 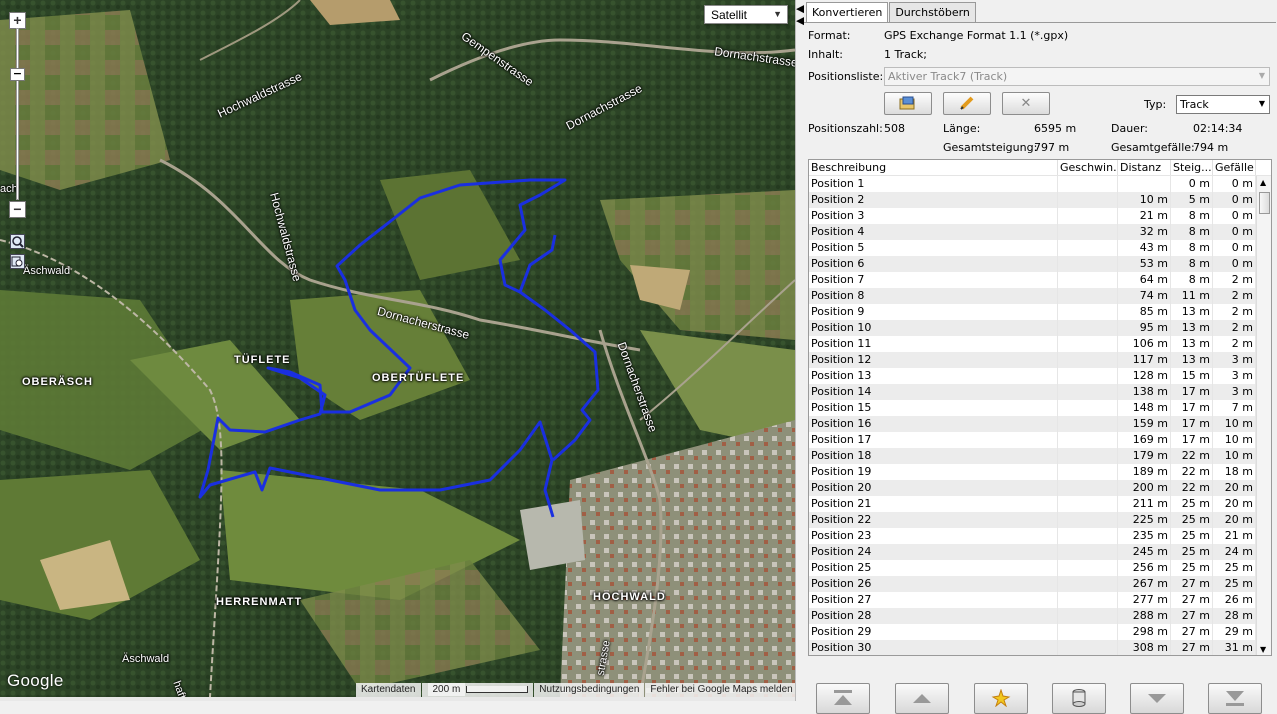 I want to click on table-row: Position 6 53 m8 m0 m, so click(x=1032, y=264).